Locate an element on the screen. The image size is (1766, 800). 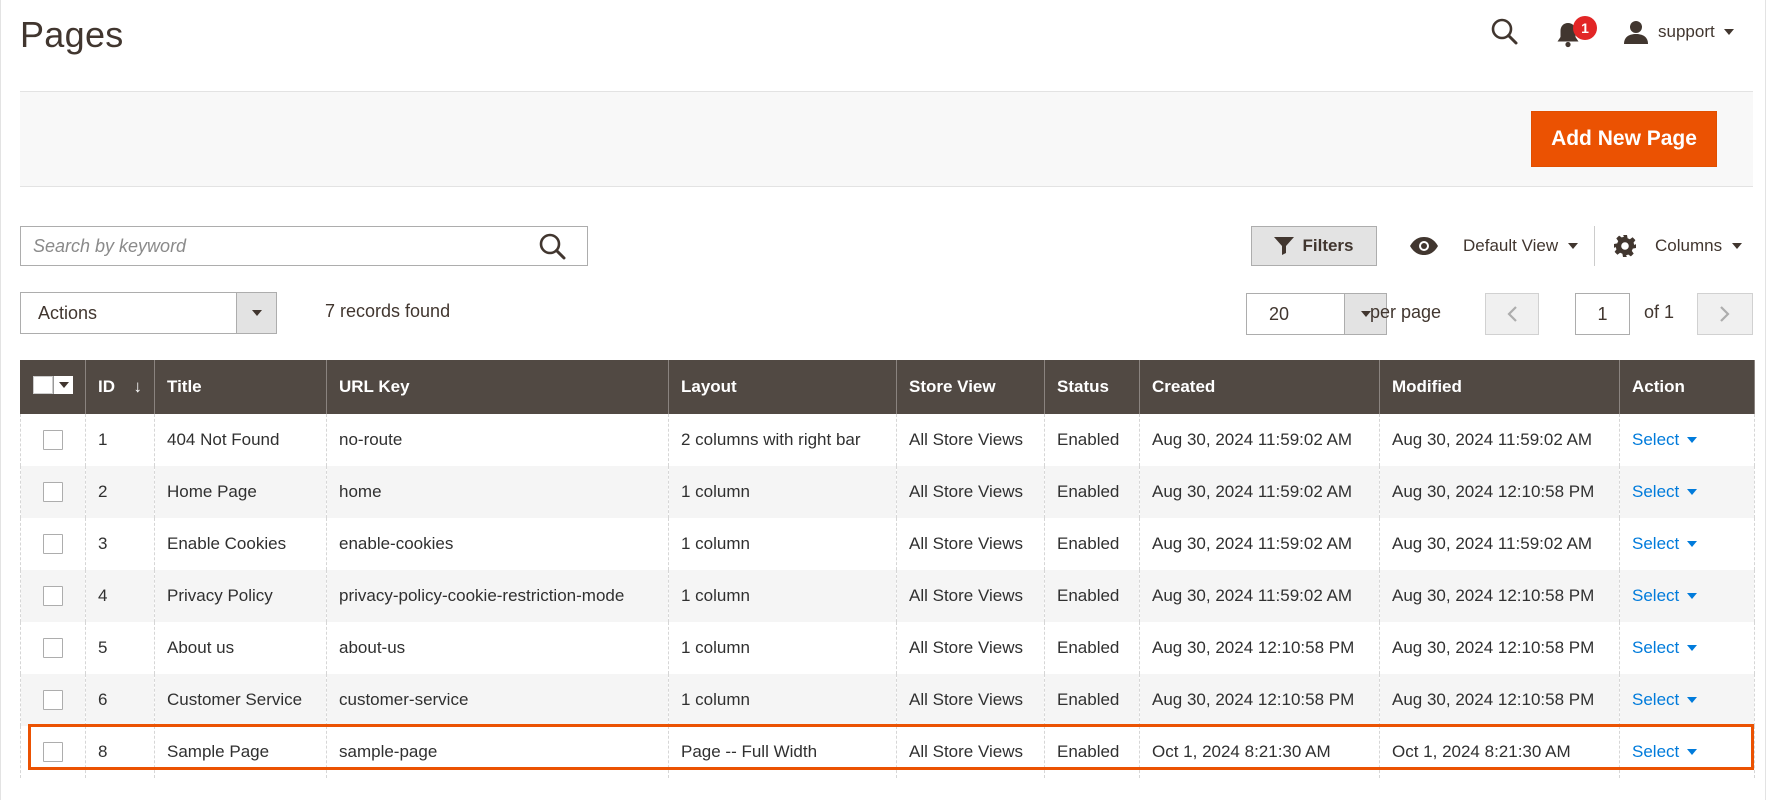
filters-button: Filters is located at coordinates (1314, 246).